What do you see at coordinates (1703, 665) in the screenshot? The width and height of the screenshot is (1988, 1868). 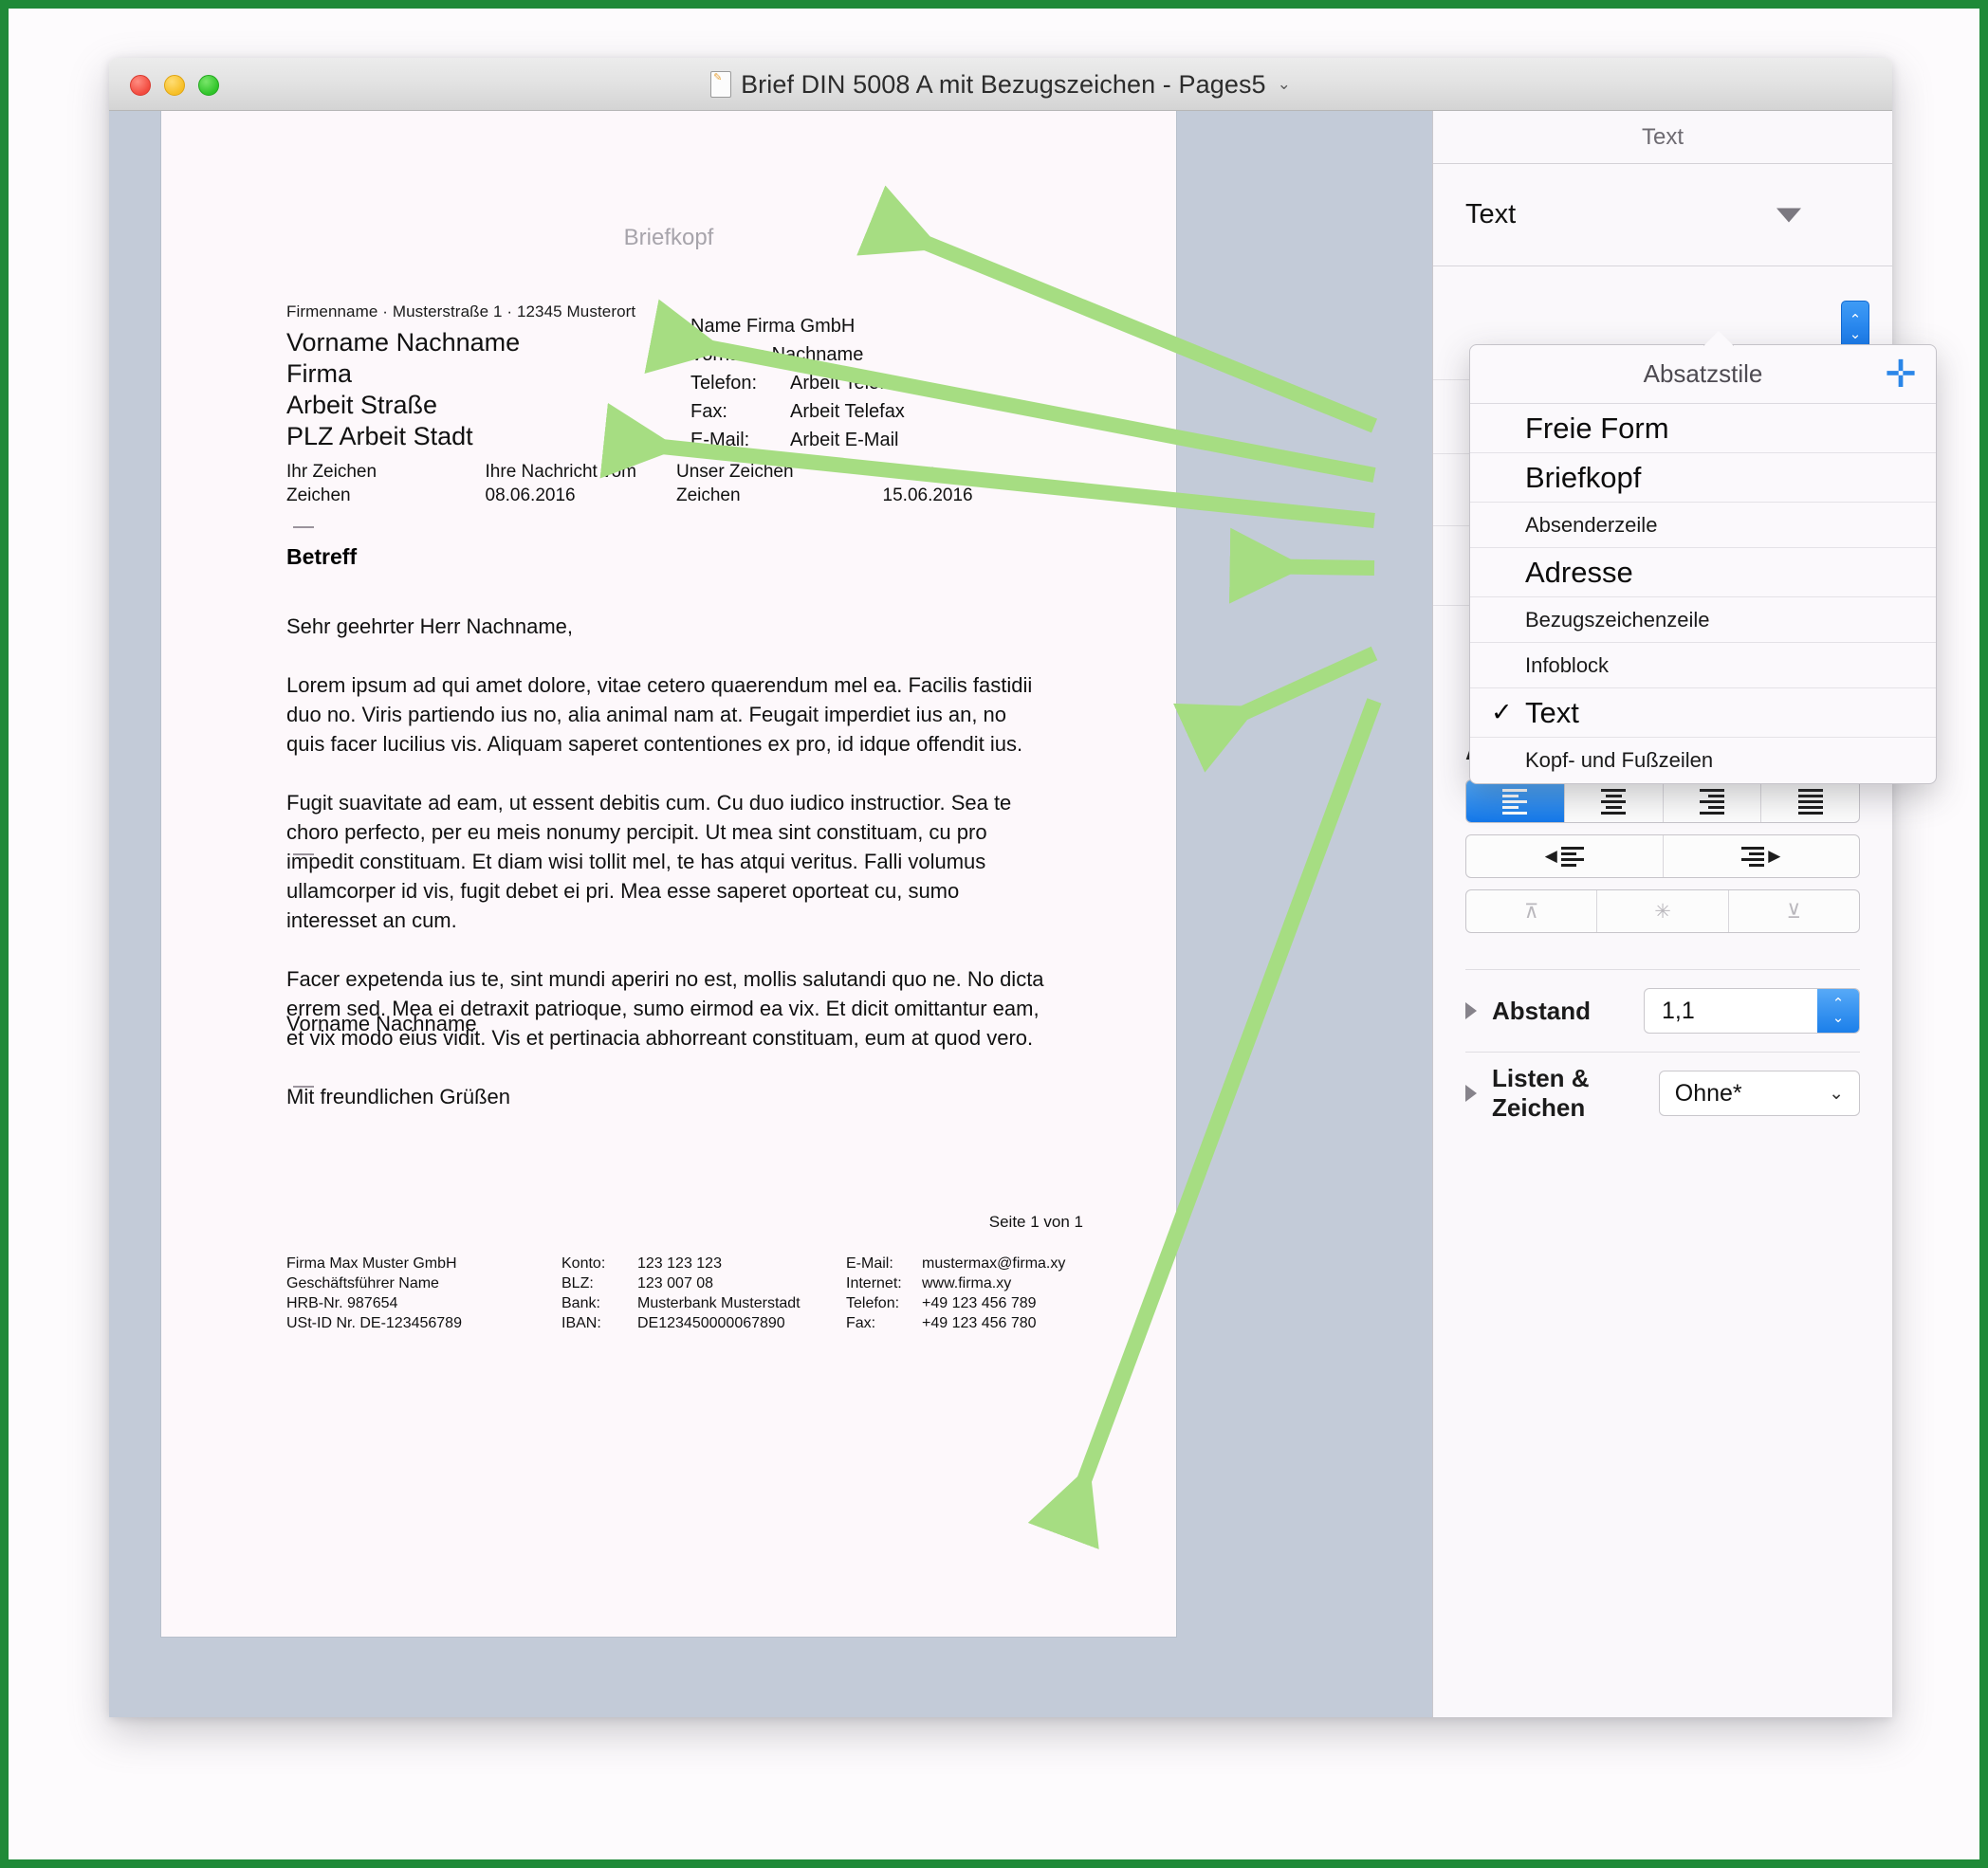 I see `style-item-infoblock: Infoblock` at bounding box center [1703, 665].